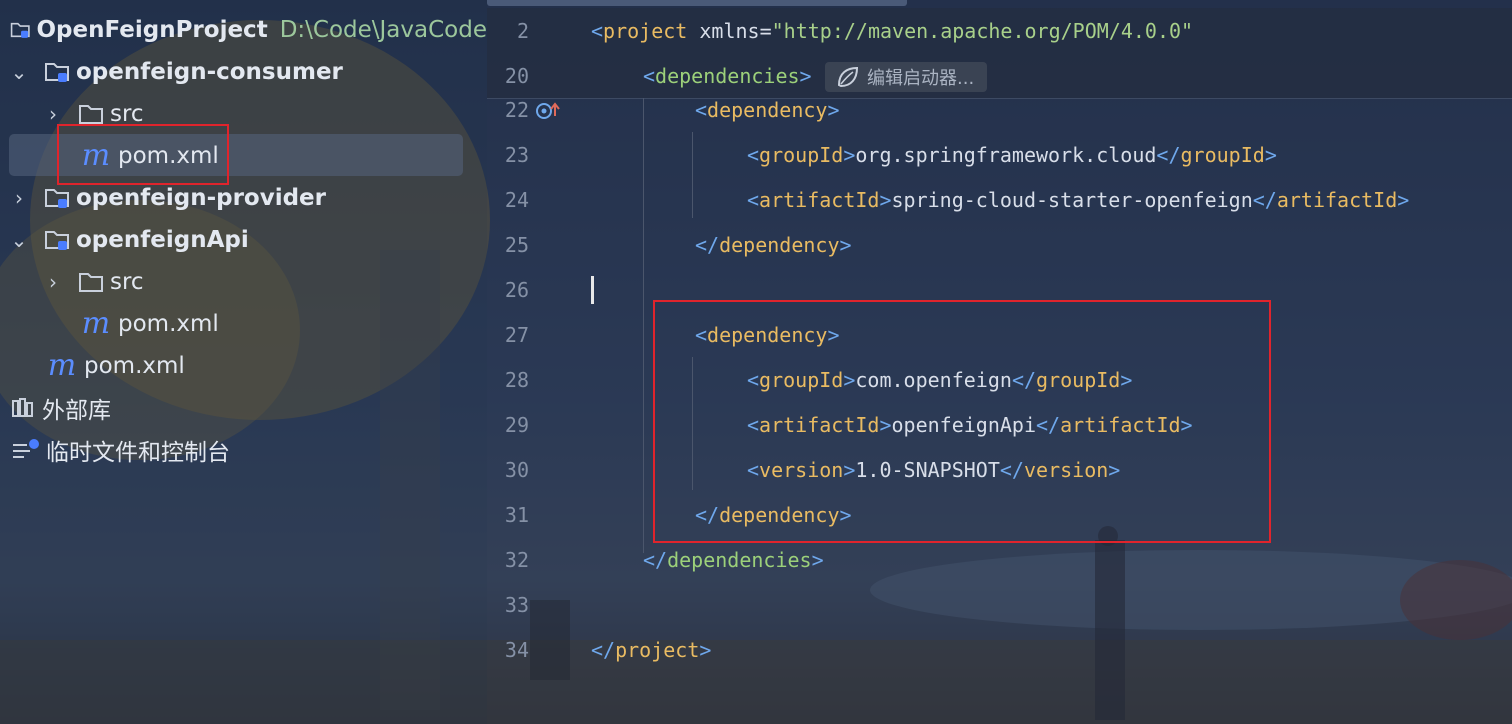  Describe the element at coordinates (962, 421) in the screenshot. I see `highlight-box-dependency` at that location.